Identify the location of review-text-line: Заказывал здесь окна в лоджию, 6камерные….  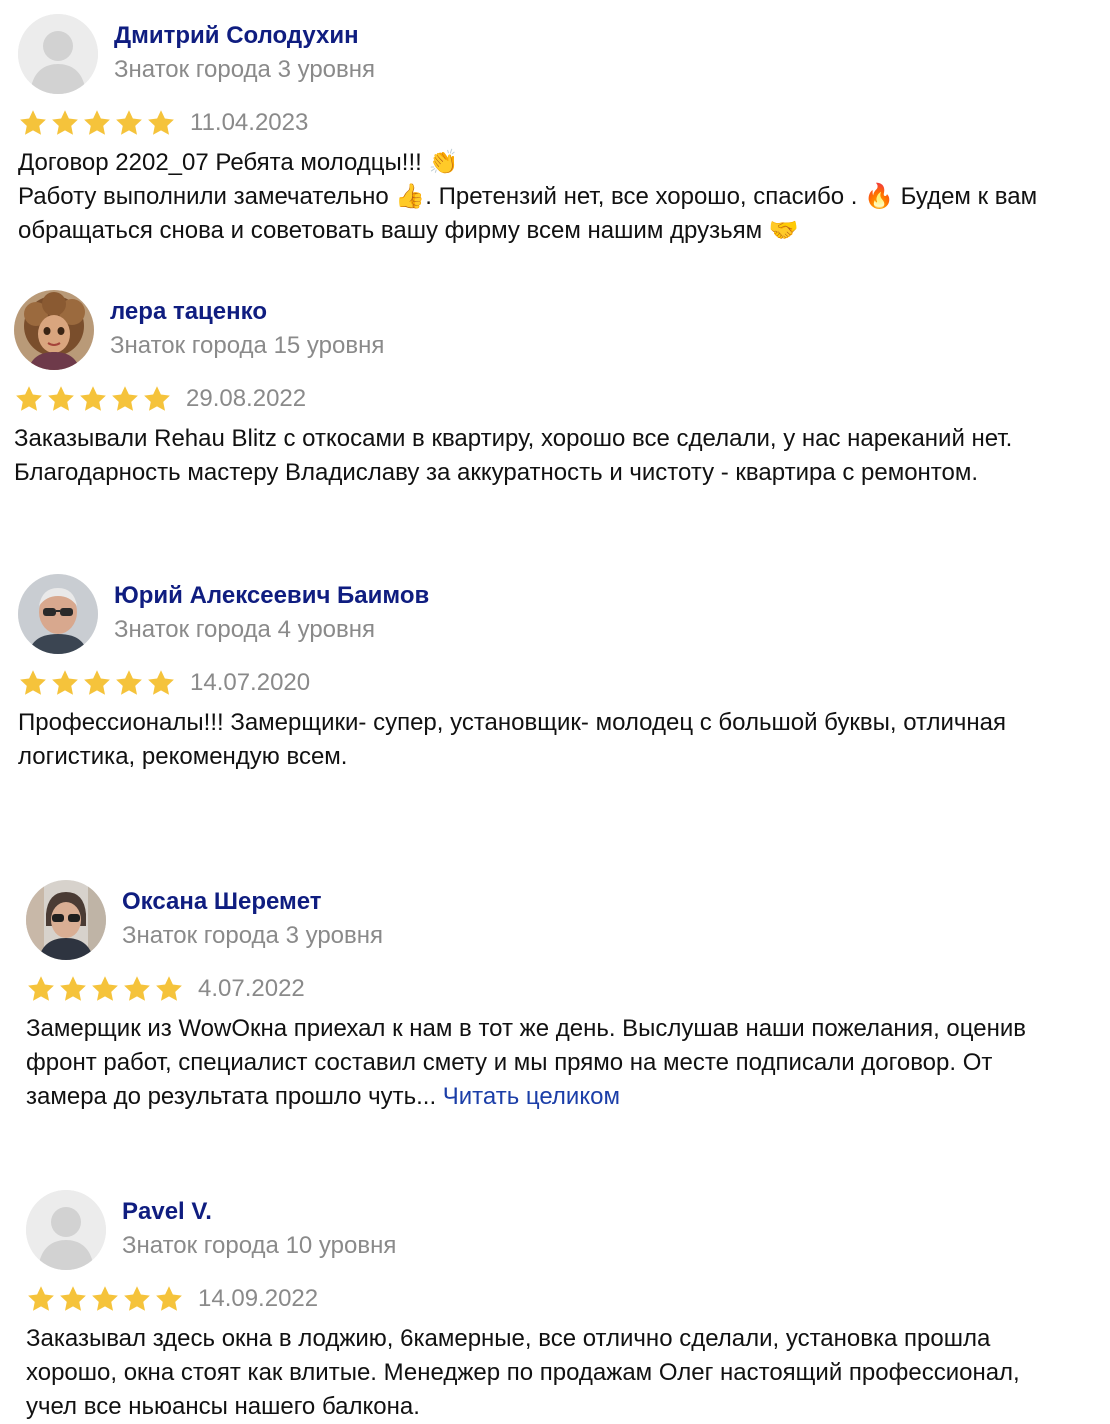
(523, 1372).